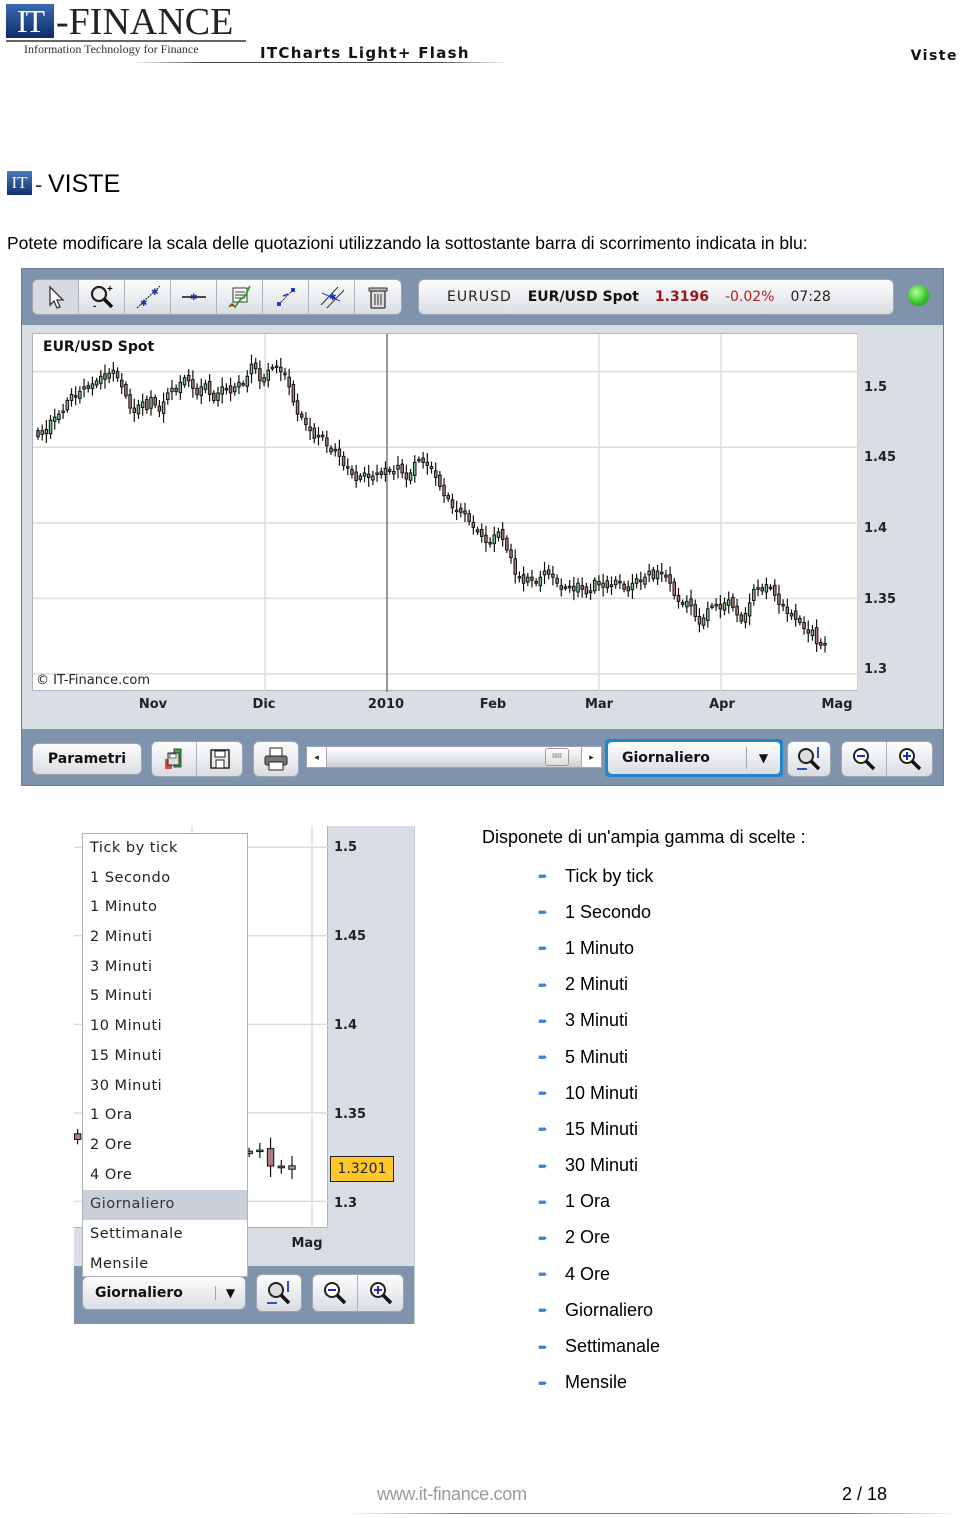  Describe the element at coordinates (909, 759) in the screenshot. I see `zoom-in-button` at that location.